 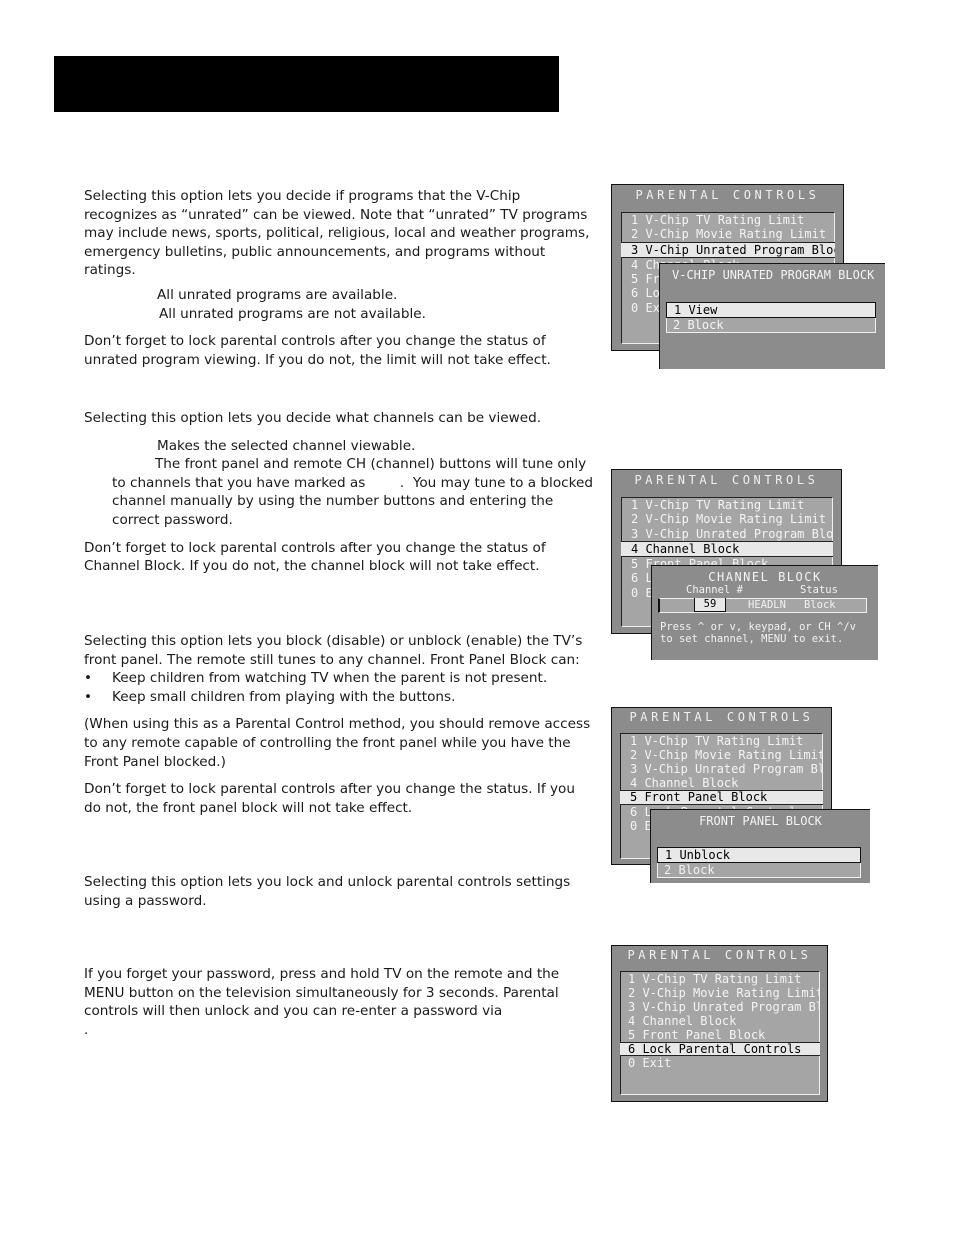 I want to click on menu-item-selected: 3 V-Chip Unrated Program Block, so click(x=728, y=249).